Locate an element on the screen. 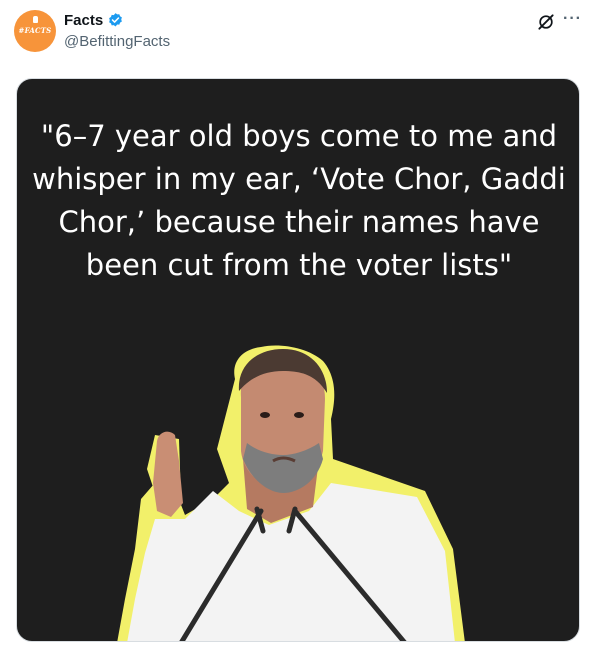 The image size is (592, 647). avatar: #FACTS is located at coordinates (35, 31).